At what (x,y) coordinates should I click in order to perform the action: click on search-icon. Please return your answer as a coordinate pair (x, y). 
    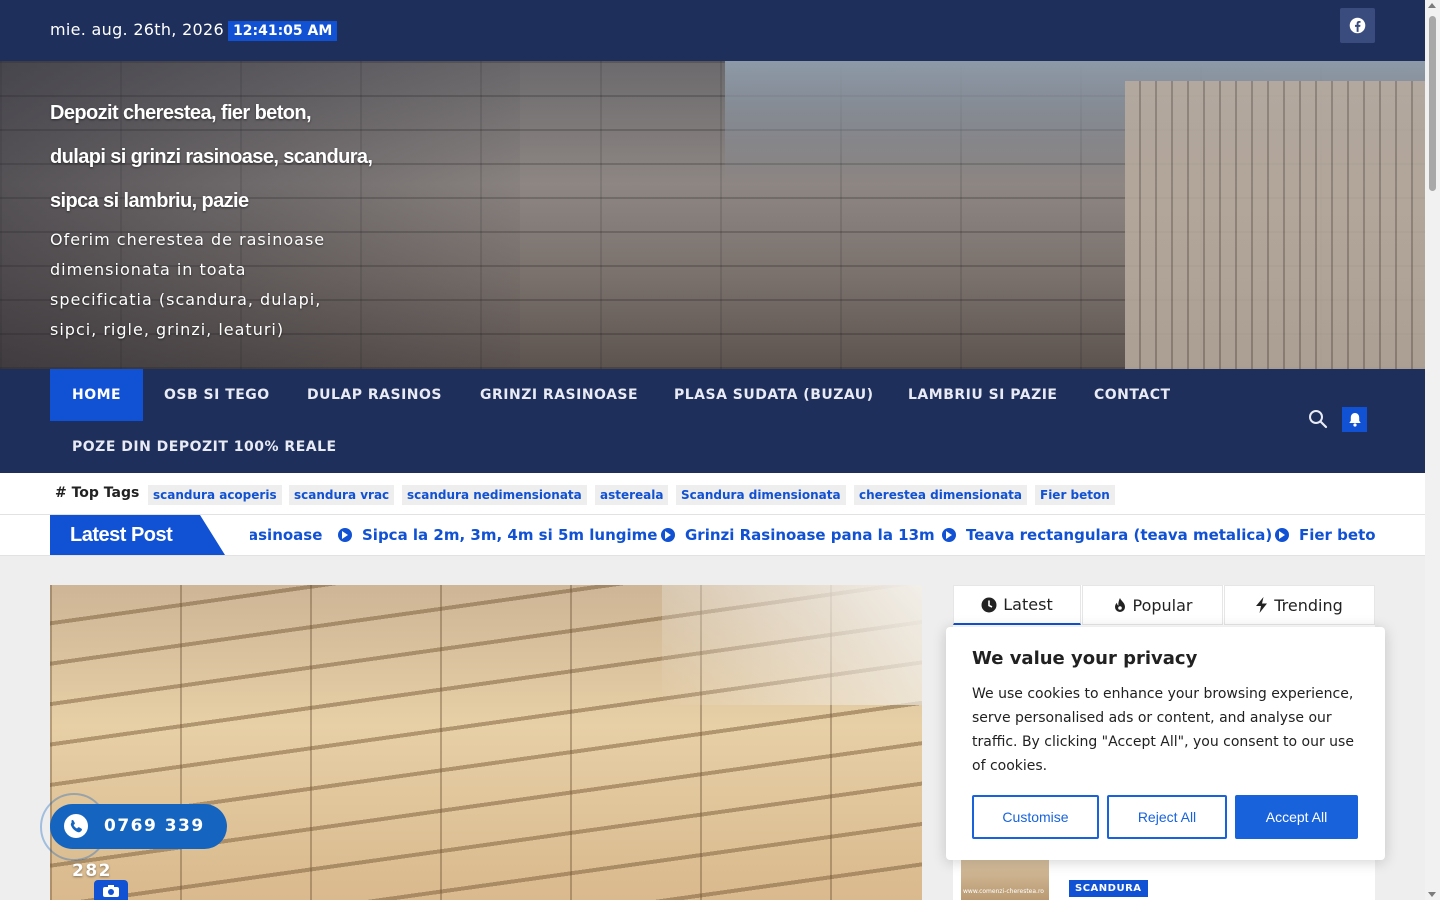
    Looking at the image, I should click on (1318, 419).